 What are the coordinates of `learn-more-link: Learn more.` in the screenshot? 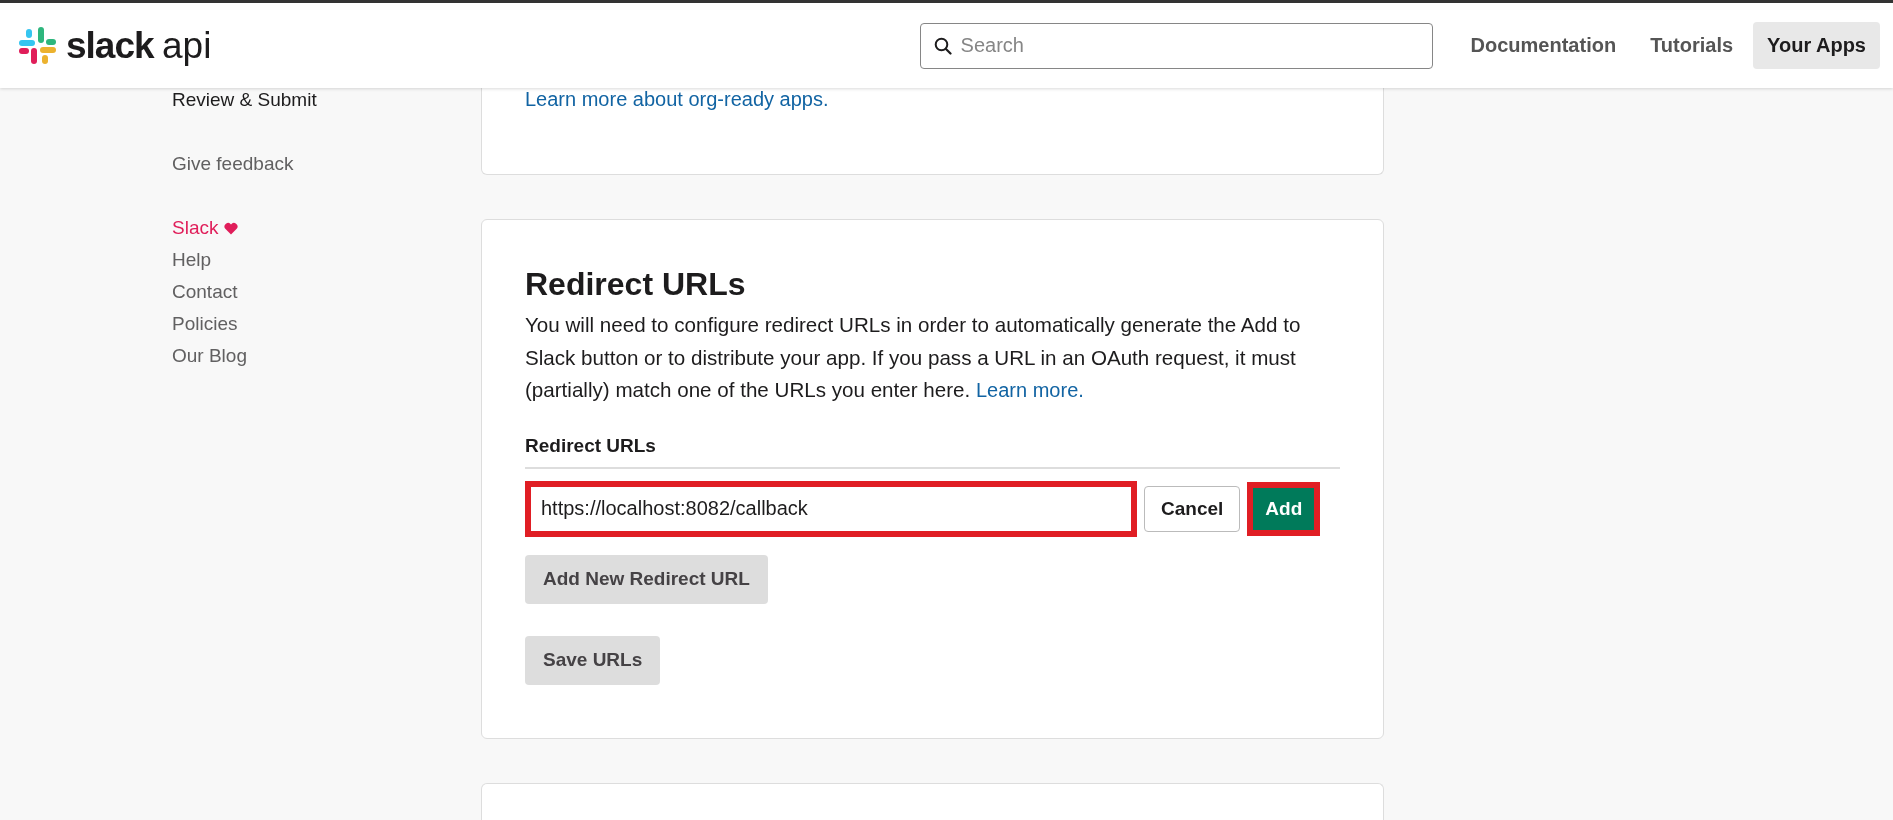 It's located at (1030, 390).